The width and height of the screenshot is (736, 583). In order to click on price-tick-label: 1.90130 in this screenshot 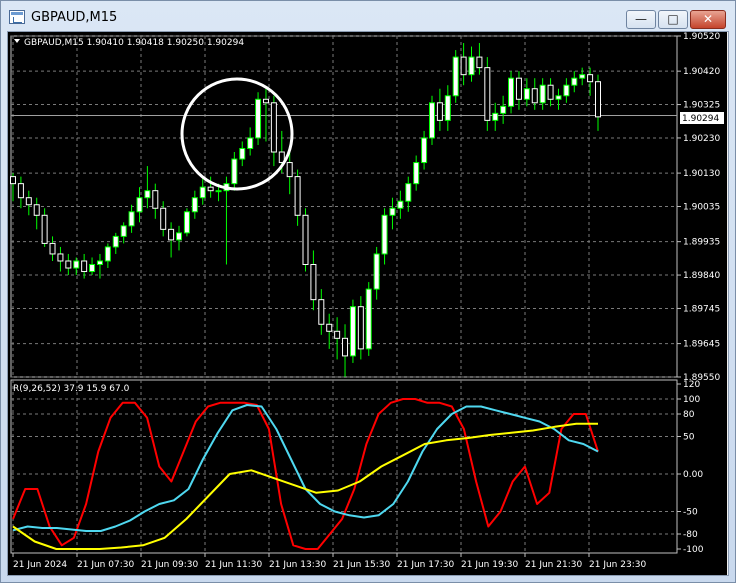, I will do `click(701, 174)`.